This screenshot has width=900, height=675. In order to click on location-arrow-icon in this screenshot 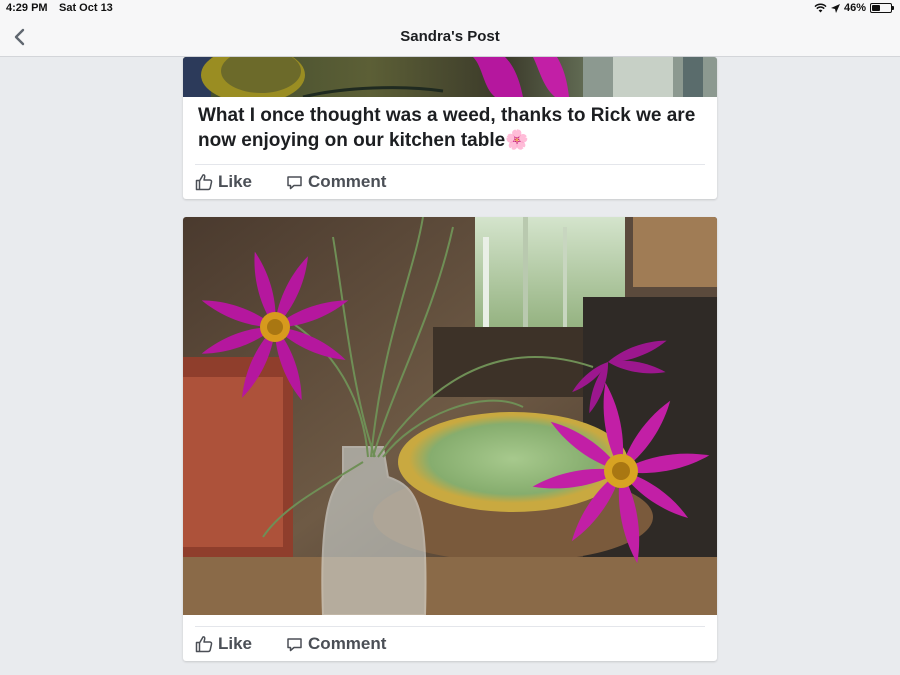, I will do `click(835, 8)`.